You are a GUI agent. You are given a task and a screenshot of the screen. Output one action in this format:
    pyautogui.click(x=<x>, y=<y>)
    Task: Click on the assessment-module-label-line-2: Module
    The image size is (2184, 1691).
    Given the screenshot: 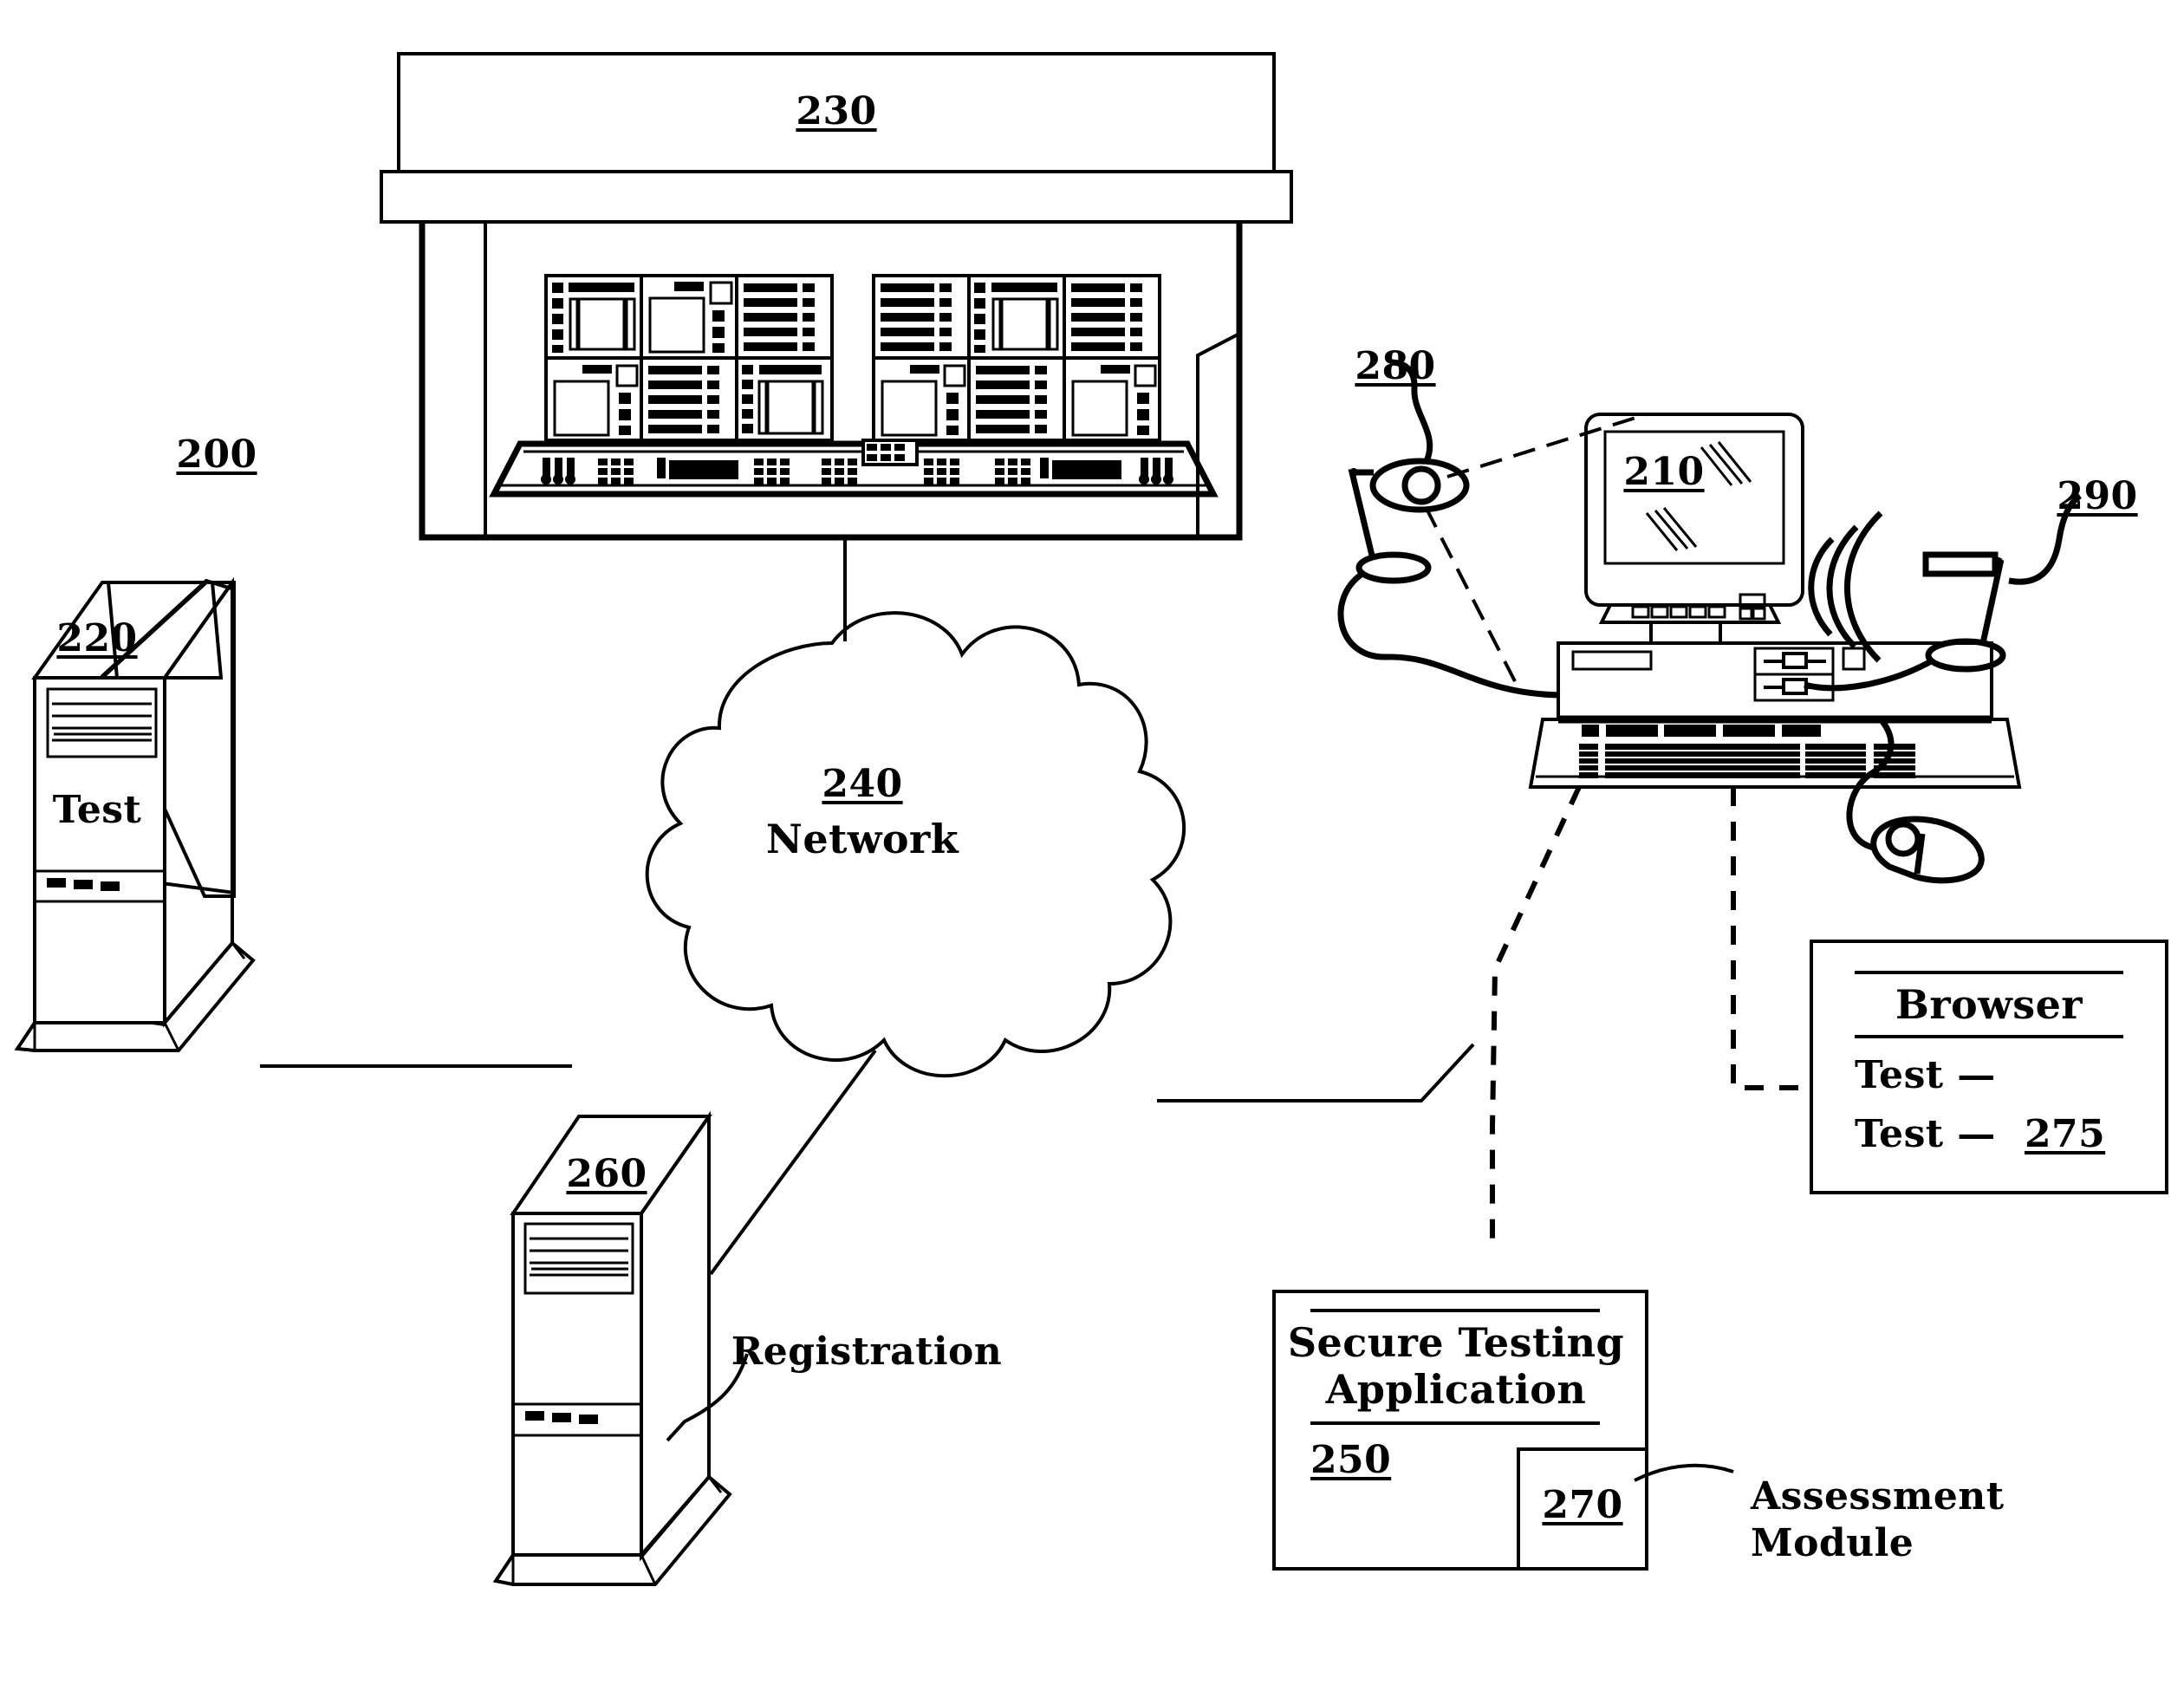 What is the action you would take?
    pyautogui.click(x=1832, y=1543)
    